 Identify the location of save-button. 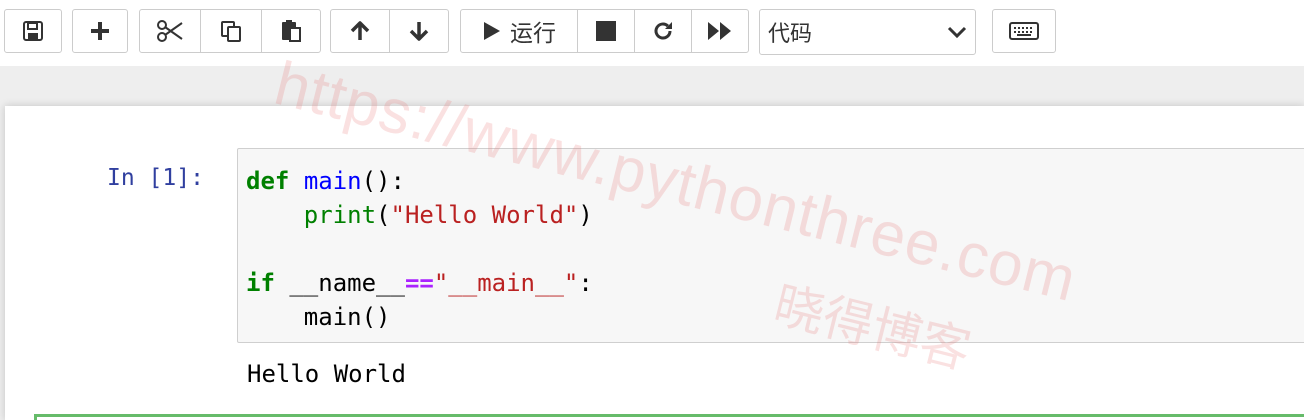
(33, 31).